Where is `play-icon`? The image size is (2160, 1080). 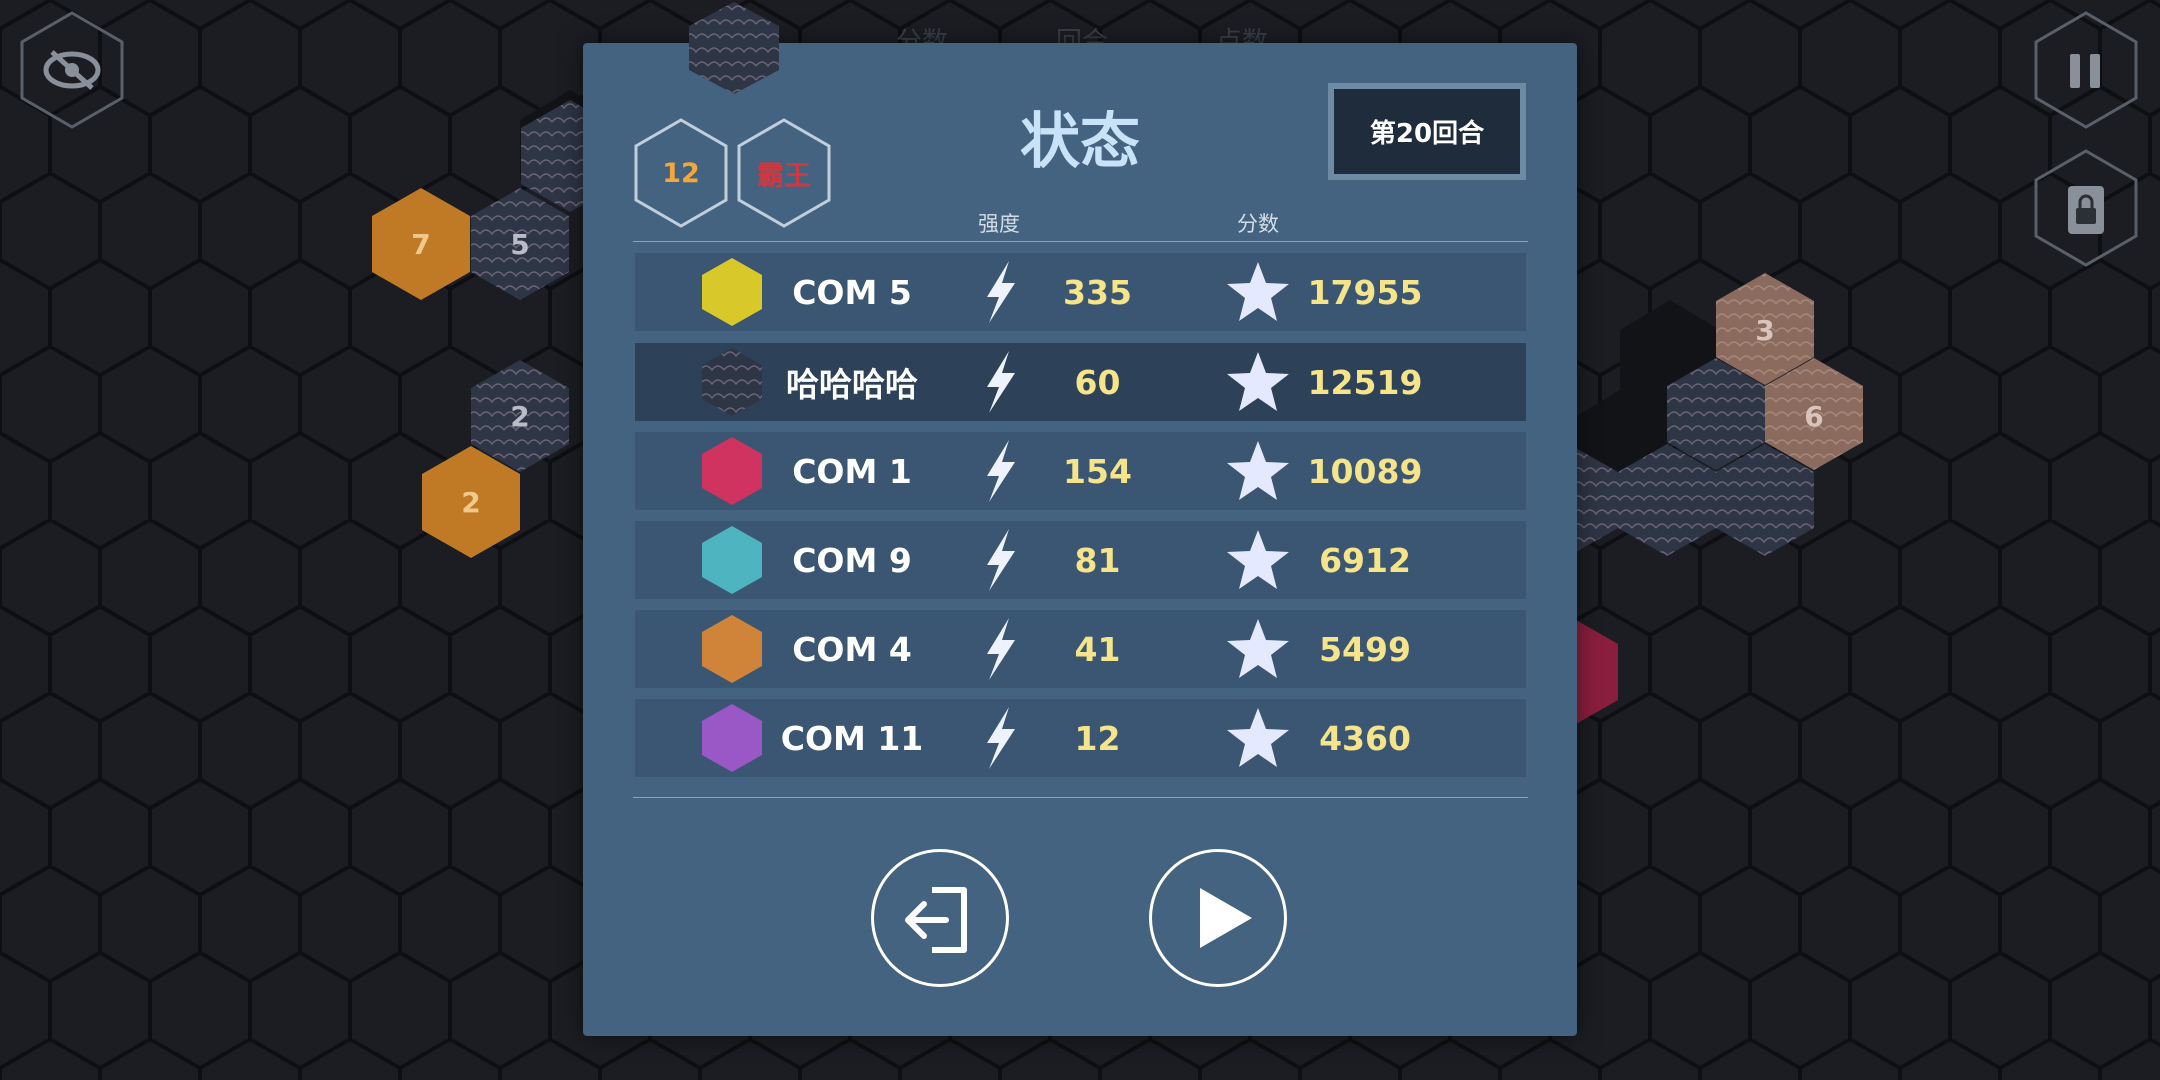 play-icon is located at coordinates (1226, 918).